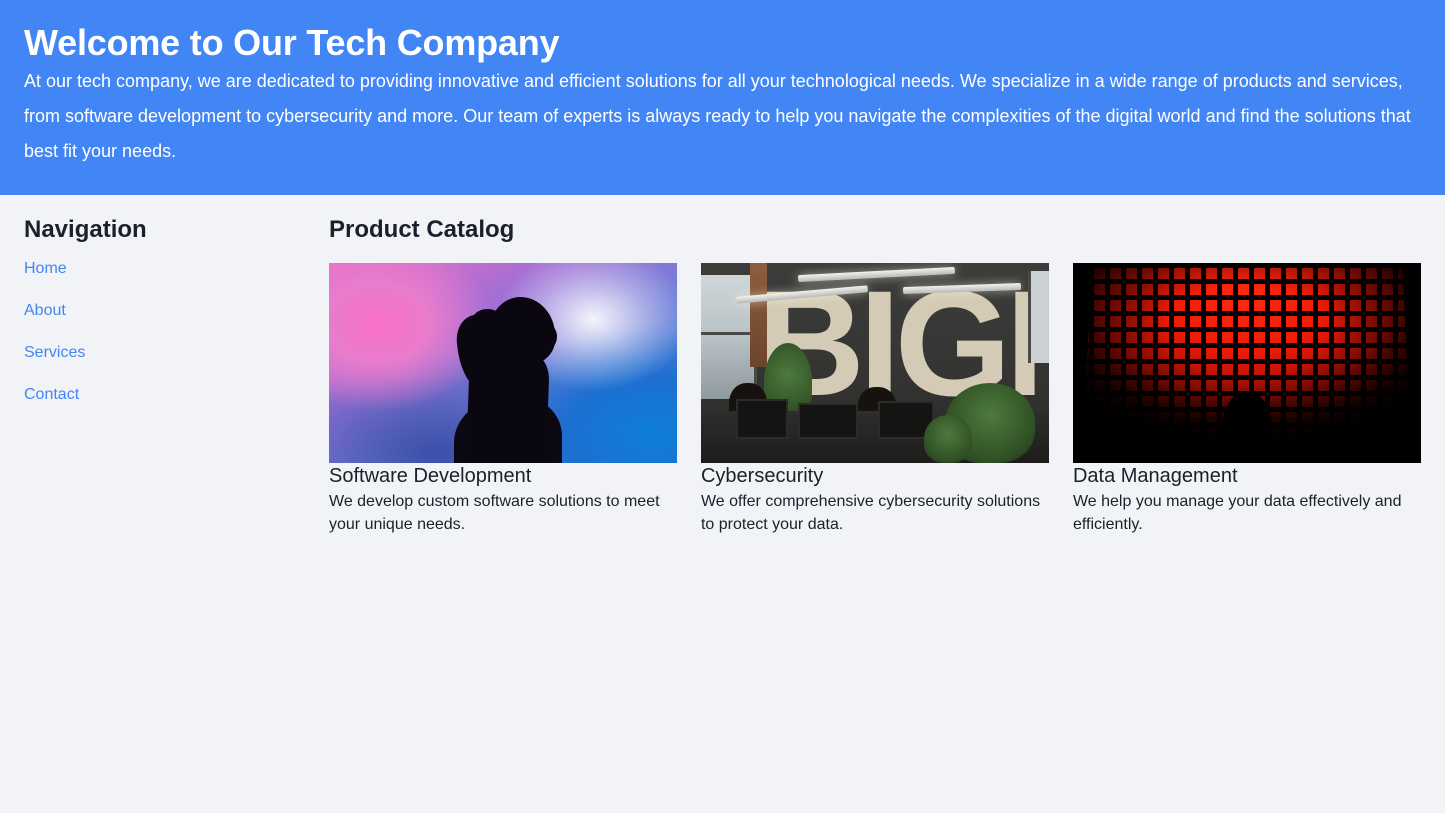 Image resolution: width=1445 pixels, height=813 pixels. What do you see at coordinates (758, 315) in the screenshot?
I see `office-column-shape` at bounding box center [758, 315].